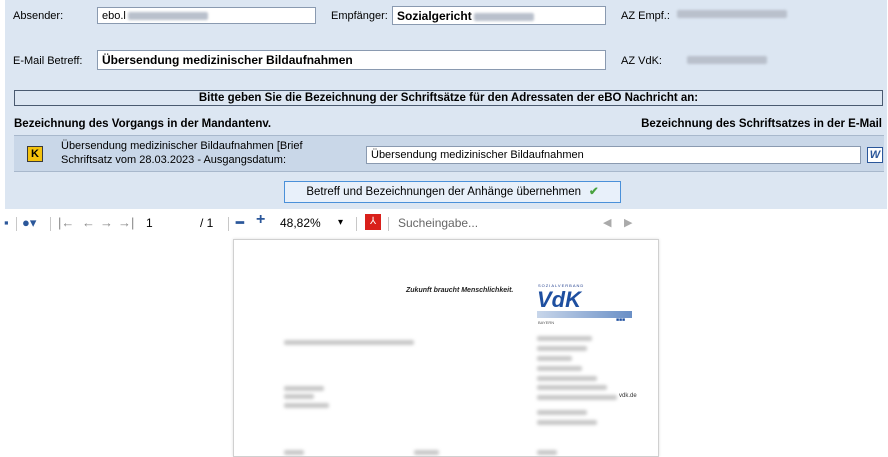 This screenshot has width=888, height=457. Describe the element at coordinates (373, 222) in the screenshot. I see `pdf-icon: ⅄` at that location.